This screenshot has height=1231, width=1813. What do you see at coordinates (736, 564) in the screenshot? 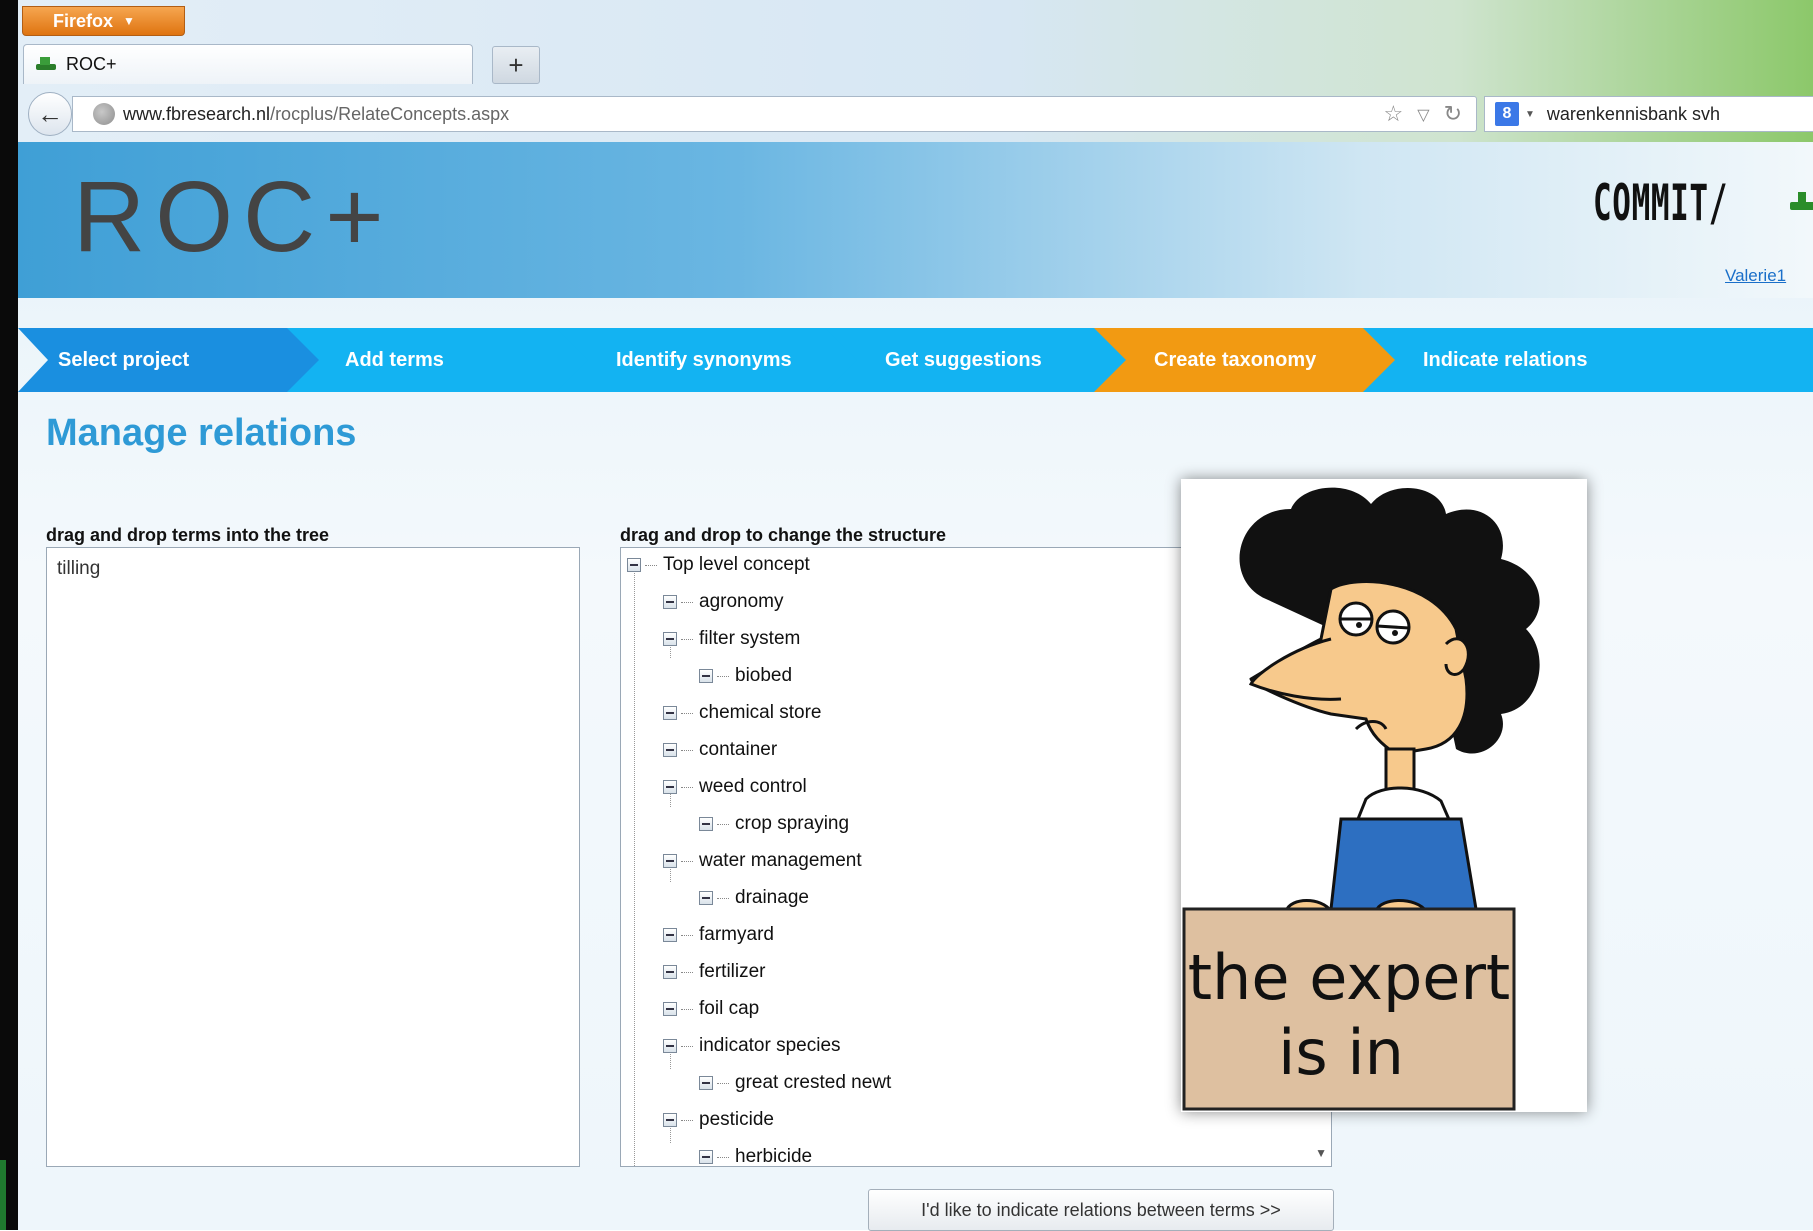
I see `tree-node-label: Top level concept` at bounding box center [736, 564].